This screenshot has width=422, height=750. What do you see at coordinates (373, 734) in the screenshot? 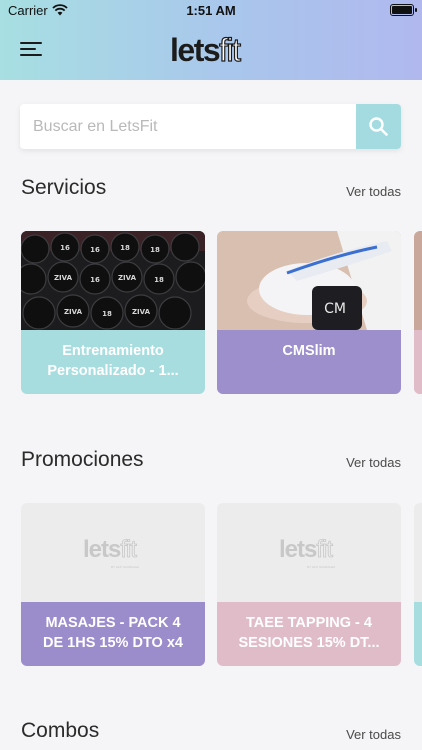
I see `see-all-combos-link: Ver todas` at bounding box center [373, 734].